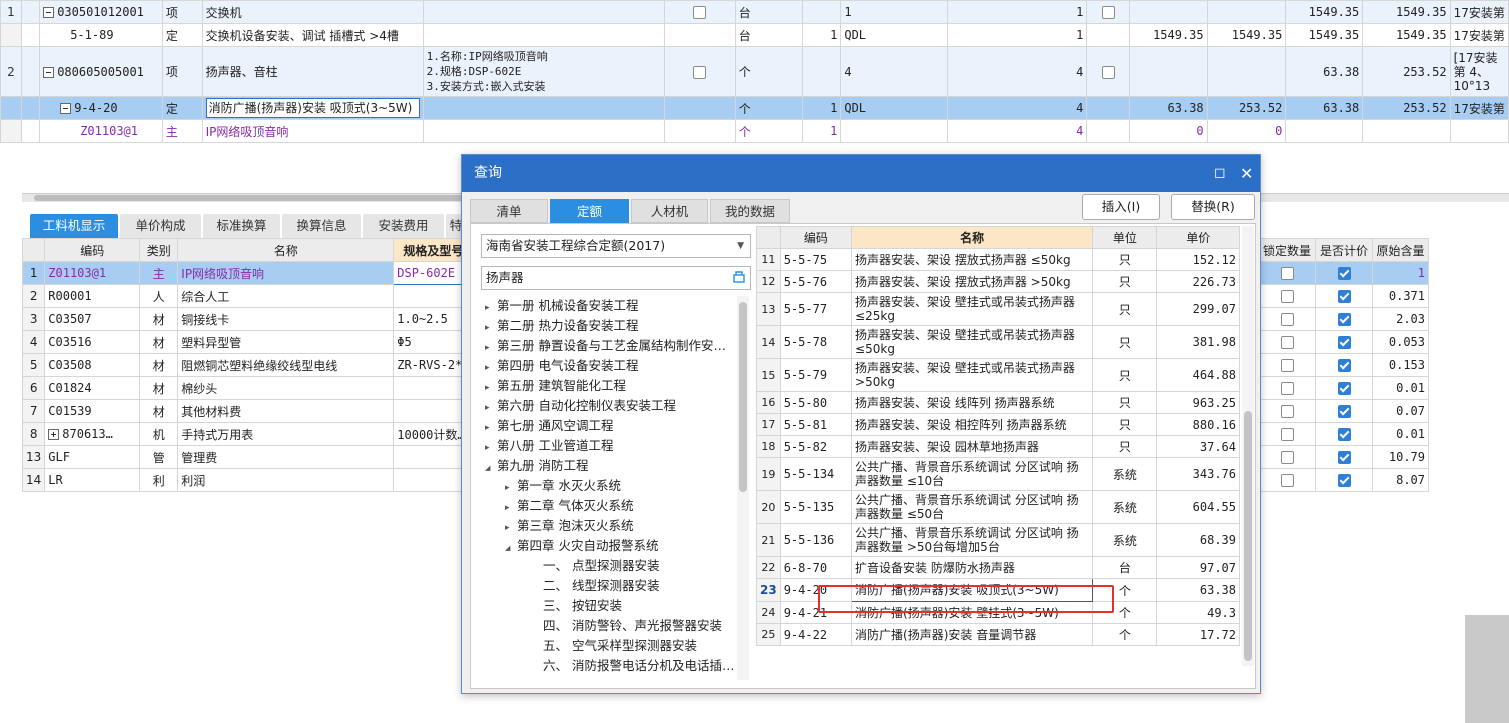 This screenshot has height=723, width=1509. Describe the element at coordinates (1406, 12) in the screenshot. I see `top-cell-c4: 1549.35` at that location.